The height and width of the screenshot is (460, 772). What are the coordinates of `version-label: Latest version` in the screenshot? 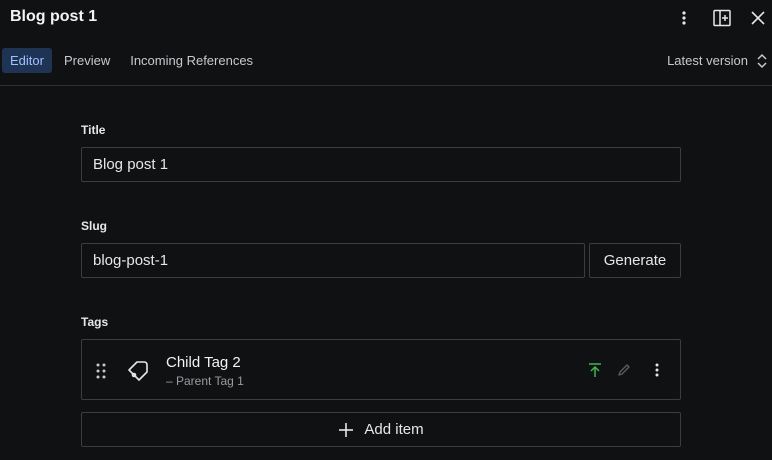 It's located at (707, 60).